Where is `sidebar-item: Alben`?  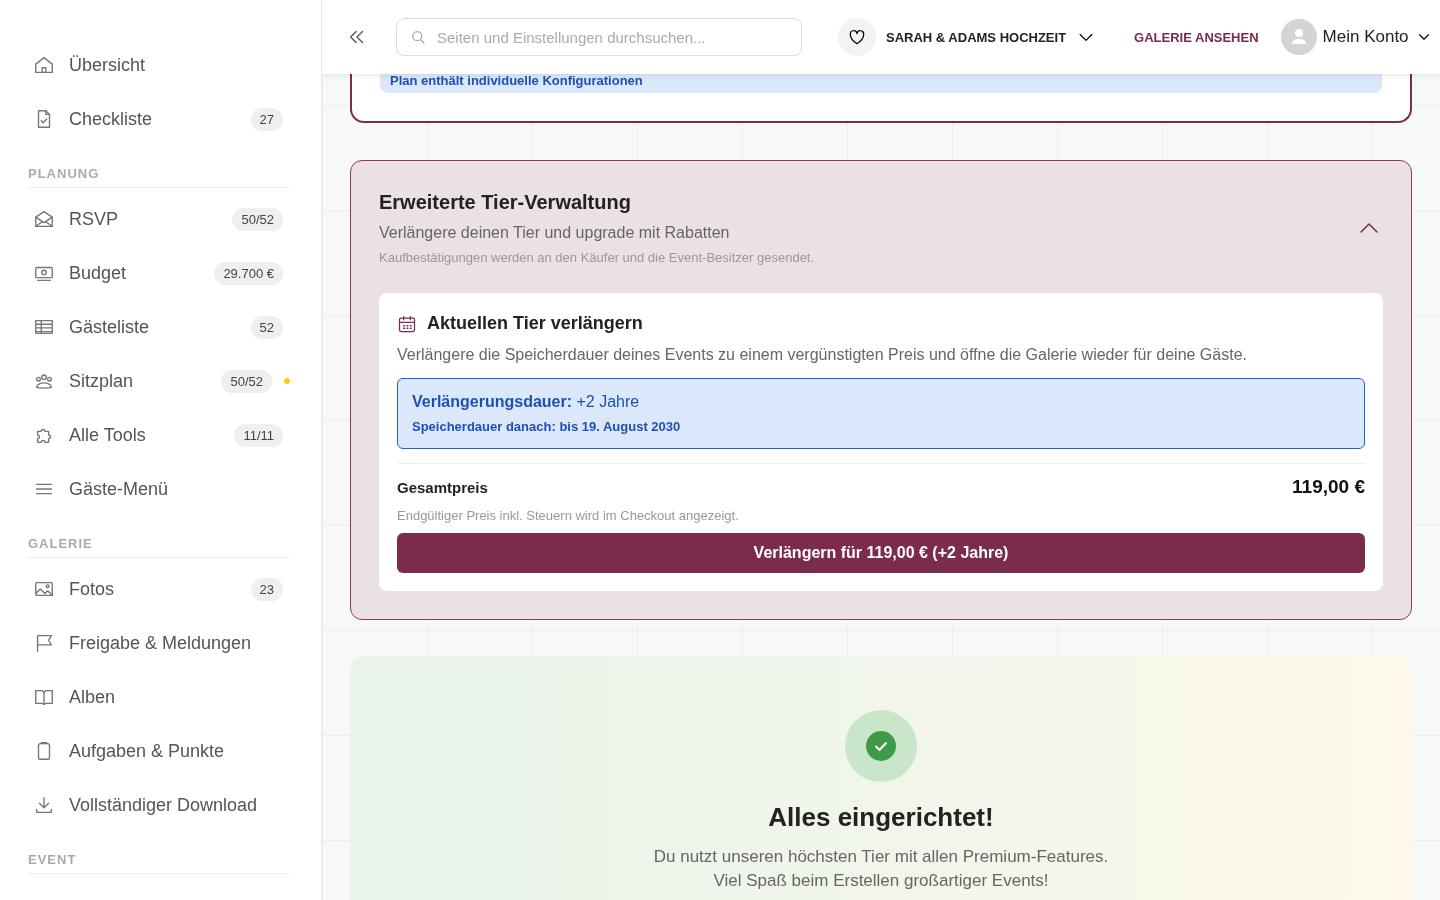 sidebar-item: Alben is located at coordinates (158, 697).